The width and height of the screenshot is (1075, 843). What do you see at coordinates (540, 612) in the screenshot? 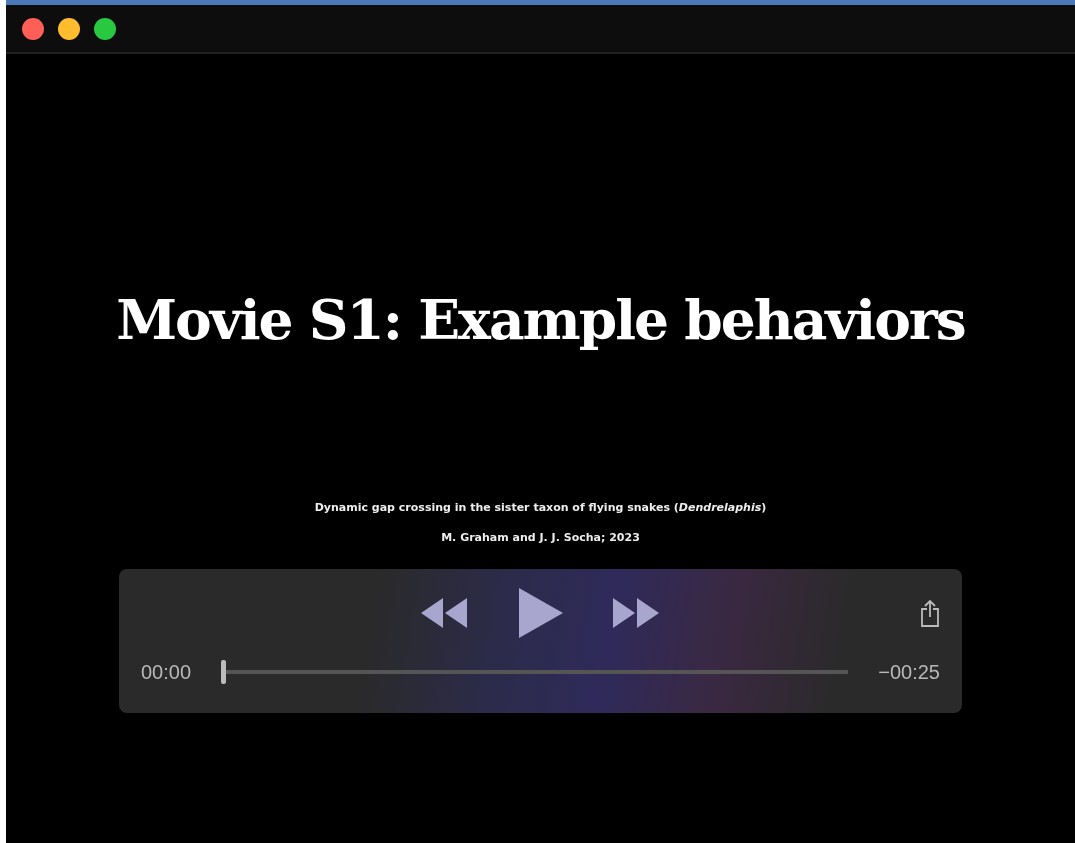
I see `play-button` at bounding box center [540, 612].